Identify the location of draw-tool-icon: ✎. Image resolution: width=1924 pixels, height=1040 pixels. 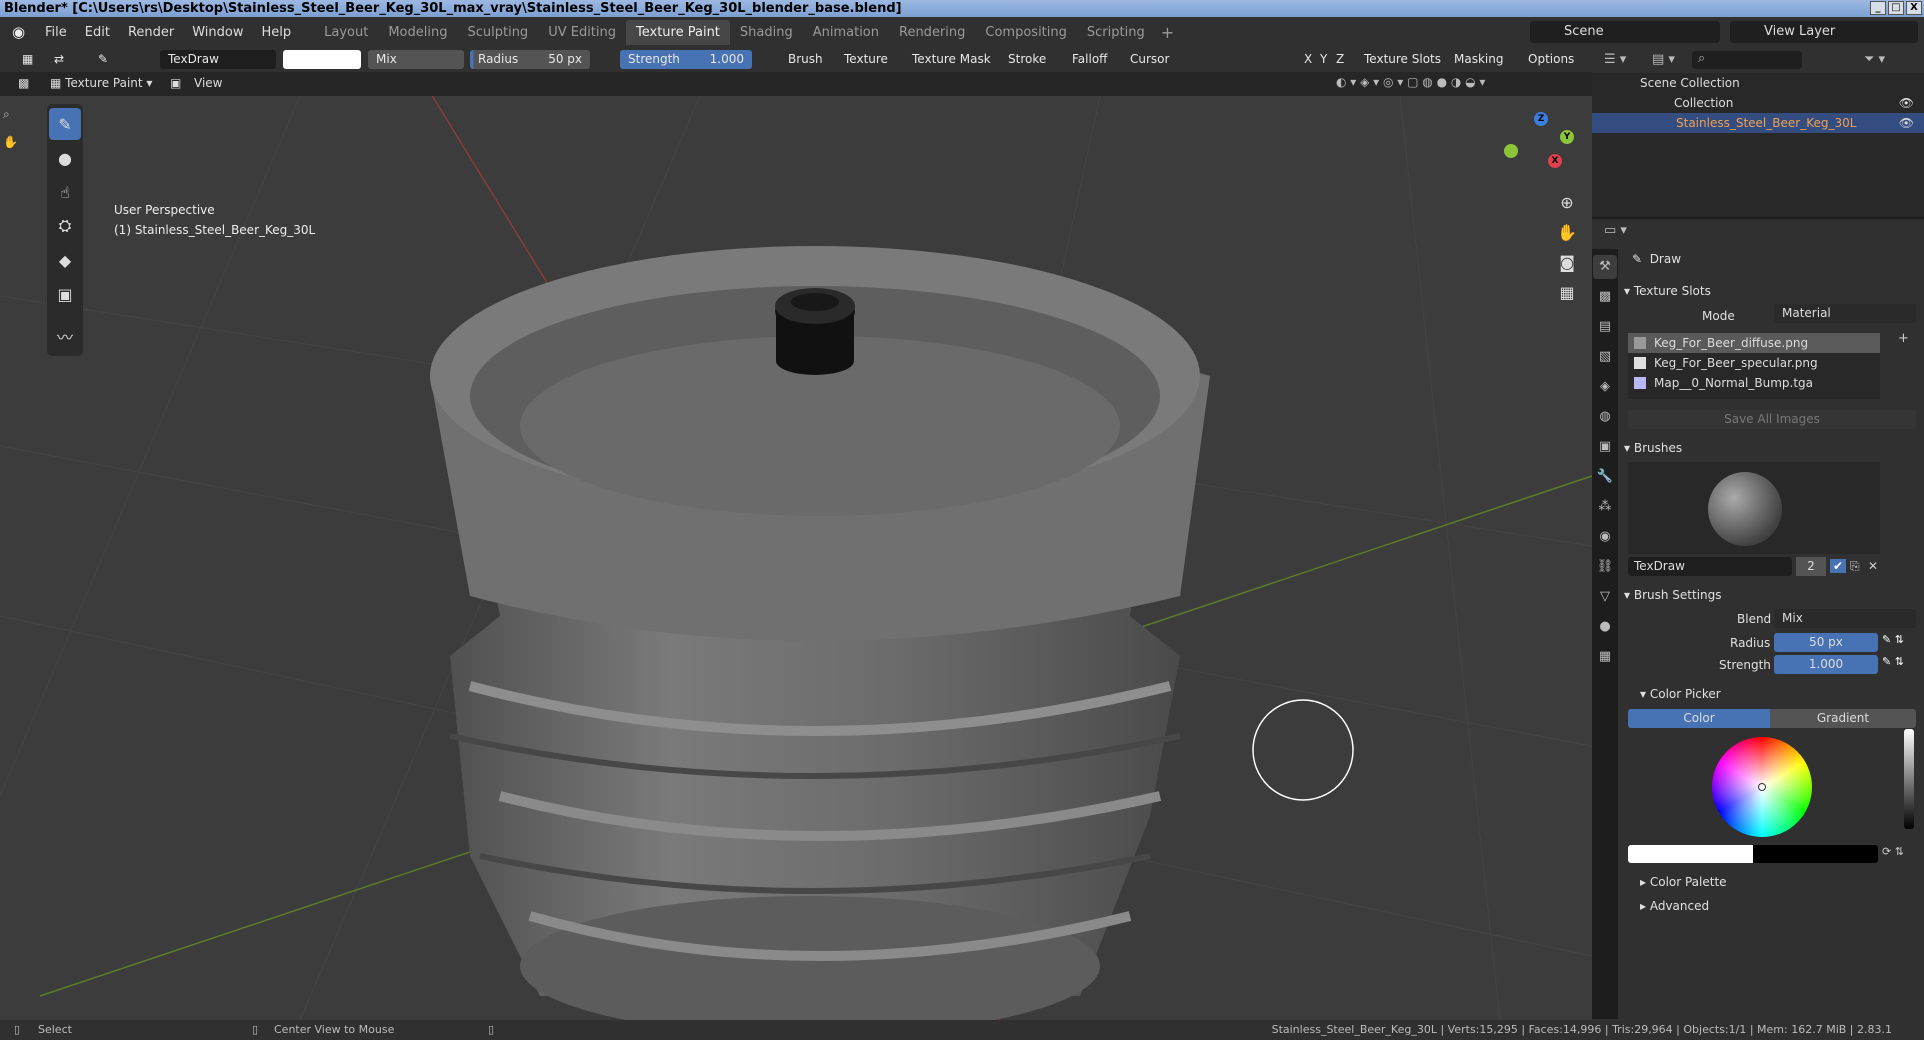
(65, 124).